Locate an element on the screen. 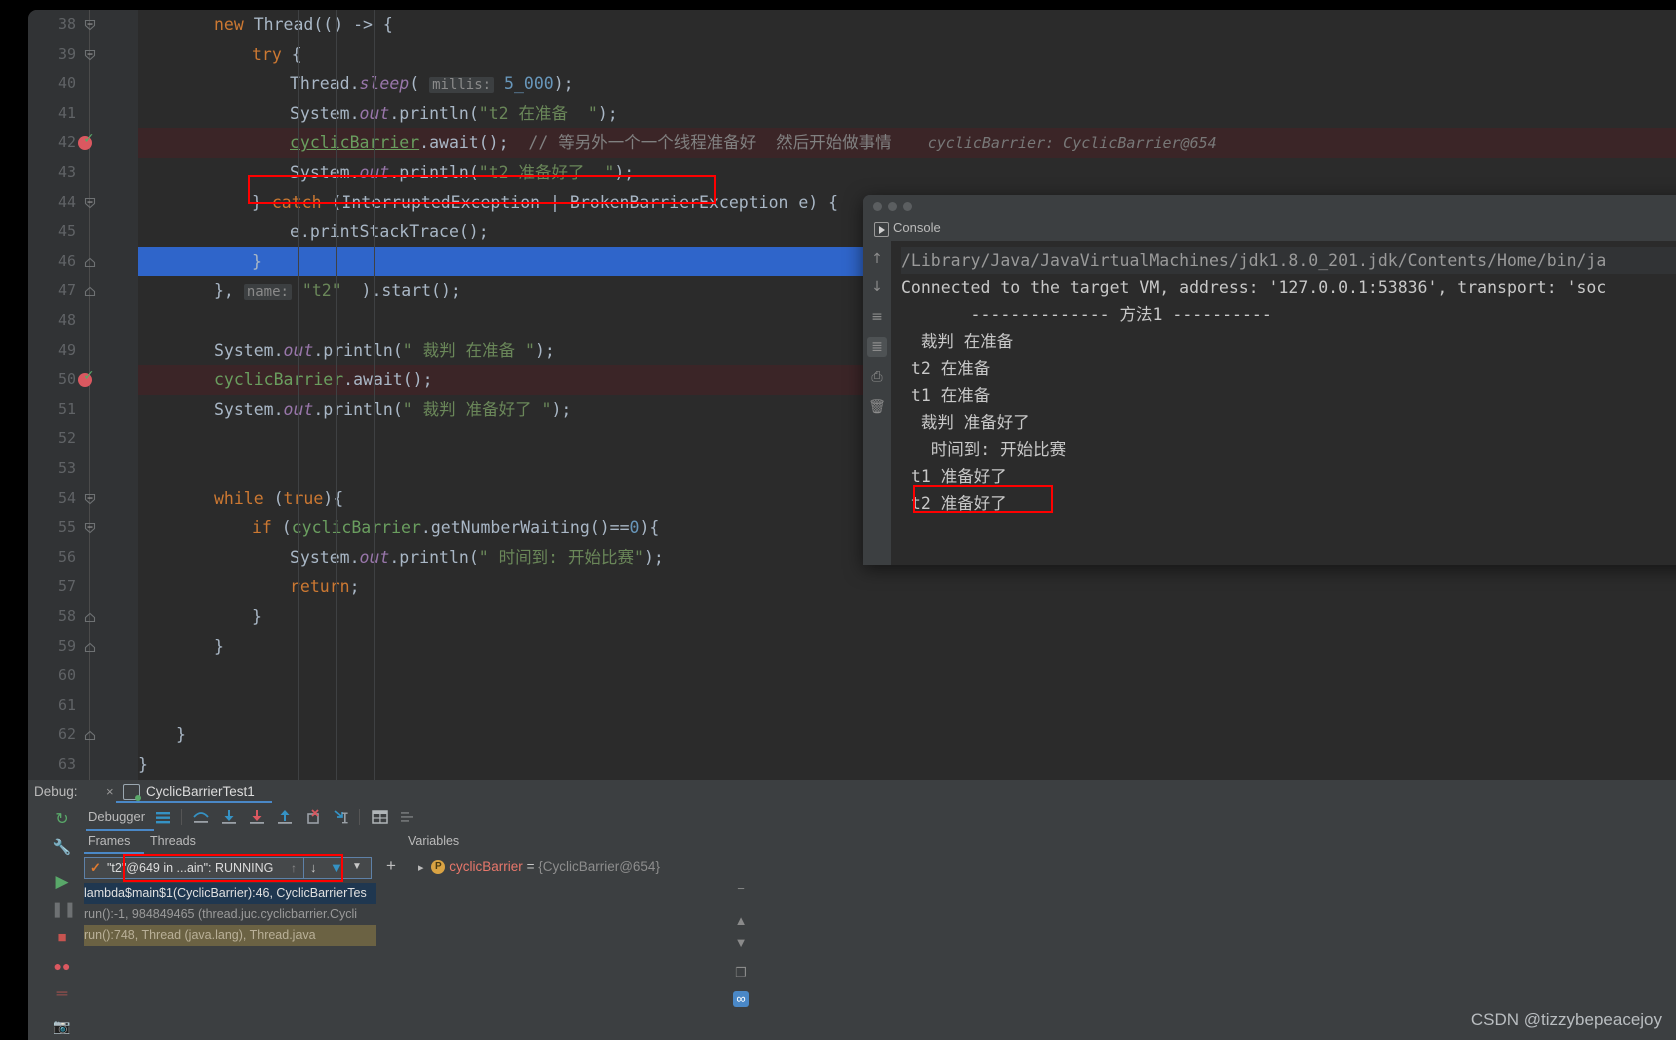  gutter-line: 54 is located at coordinates (83, 499).